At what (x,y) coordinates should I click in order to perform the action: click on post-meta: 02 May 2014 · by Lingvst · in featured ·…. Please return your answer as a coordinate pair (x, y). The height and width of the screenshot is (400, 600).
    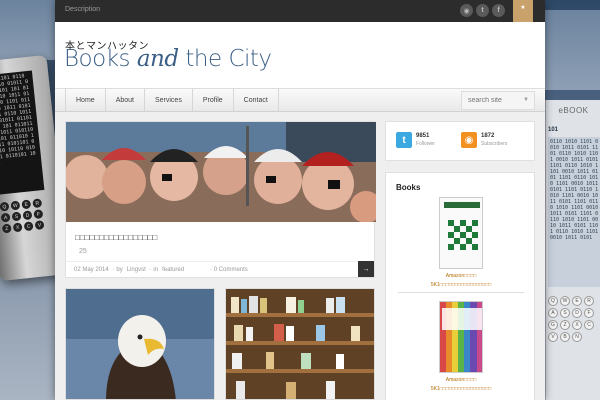
    Looking at the image, I should click on (220, 269).